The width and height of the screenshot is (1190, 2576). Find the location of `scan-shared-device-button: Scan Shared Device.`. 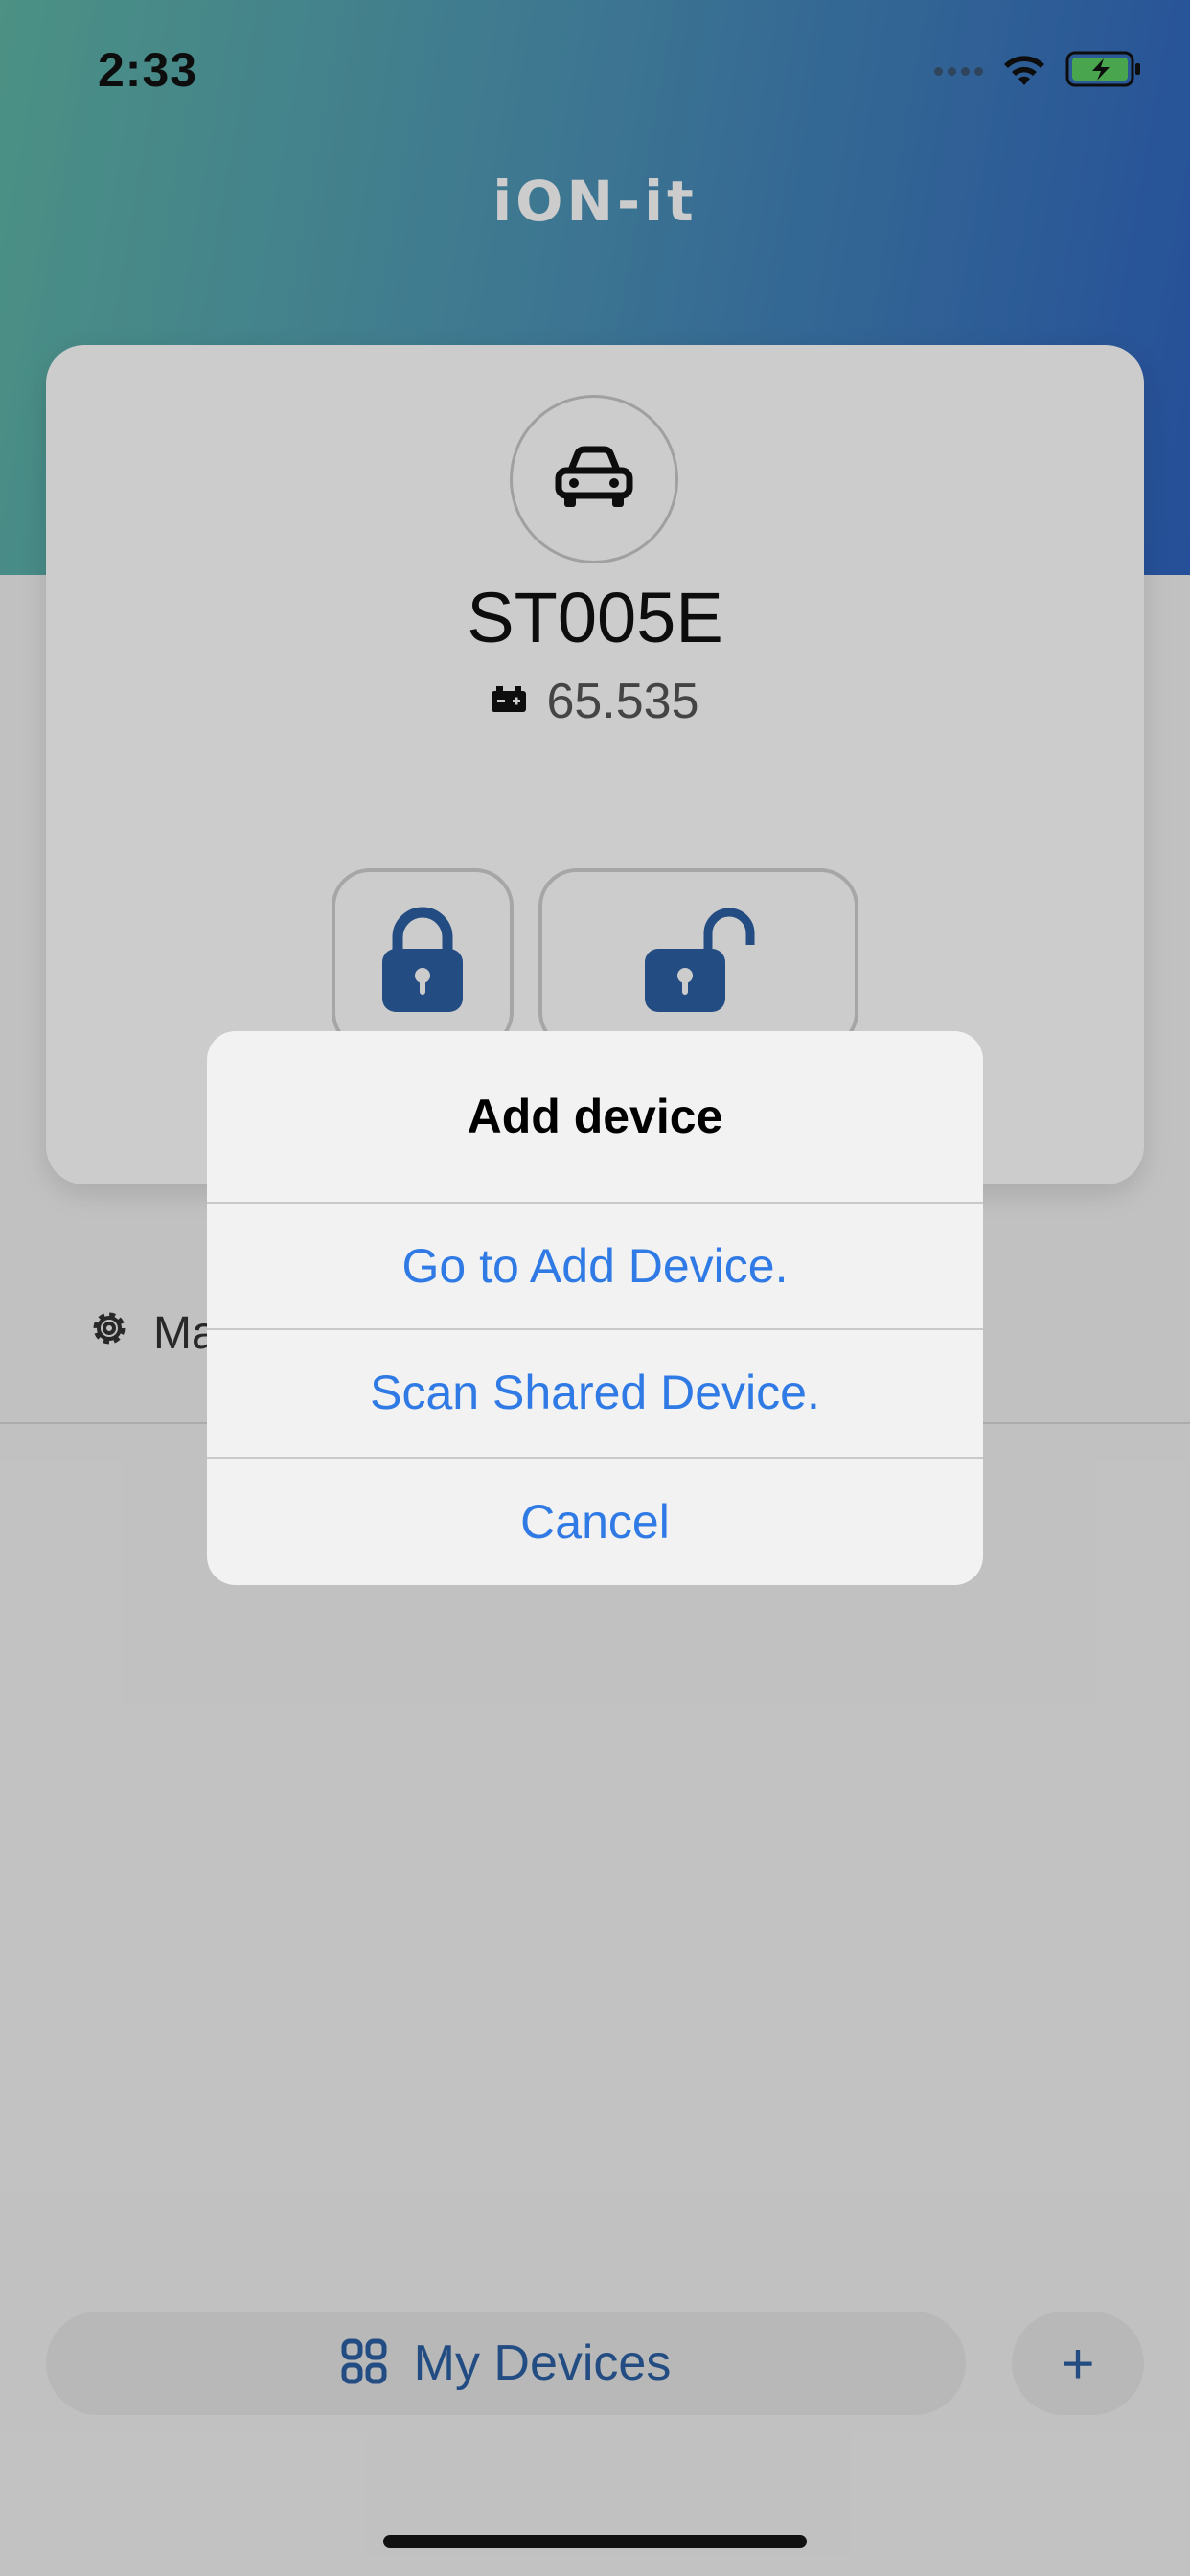

scan-shared-device-button: Scan Shared Device. is located at coordinates (595, 1391).